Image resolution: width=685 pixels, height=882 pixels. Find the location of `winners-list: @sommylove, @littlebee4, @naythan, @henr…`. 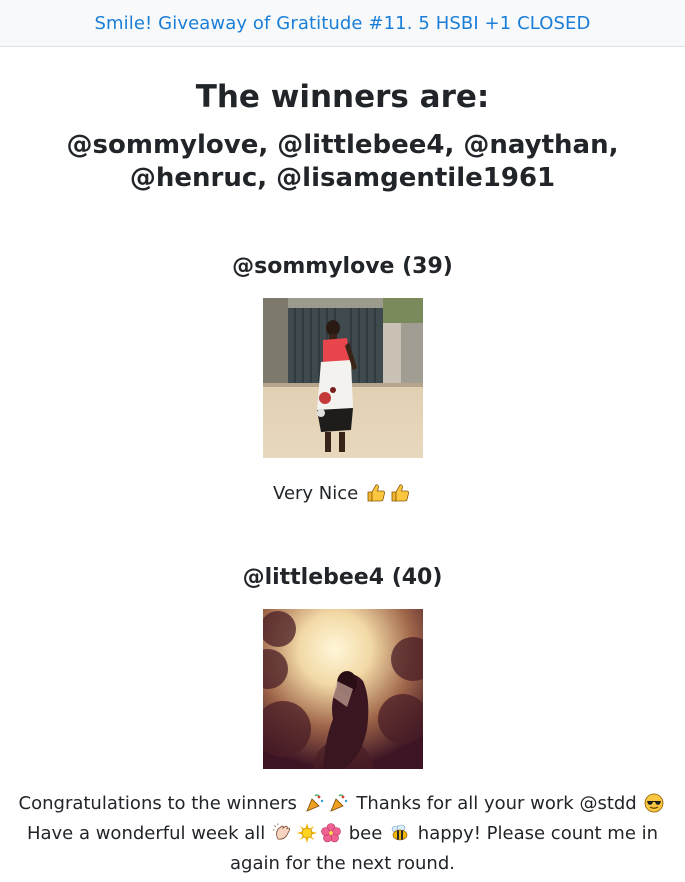

winners-list: @sommylove, @littlebee4, @naythan, @henr… is located at coordinates (342, 162).